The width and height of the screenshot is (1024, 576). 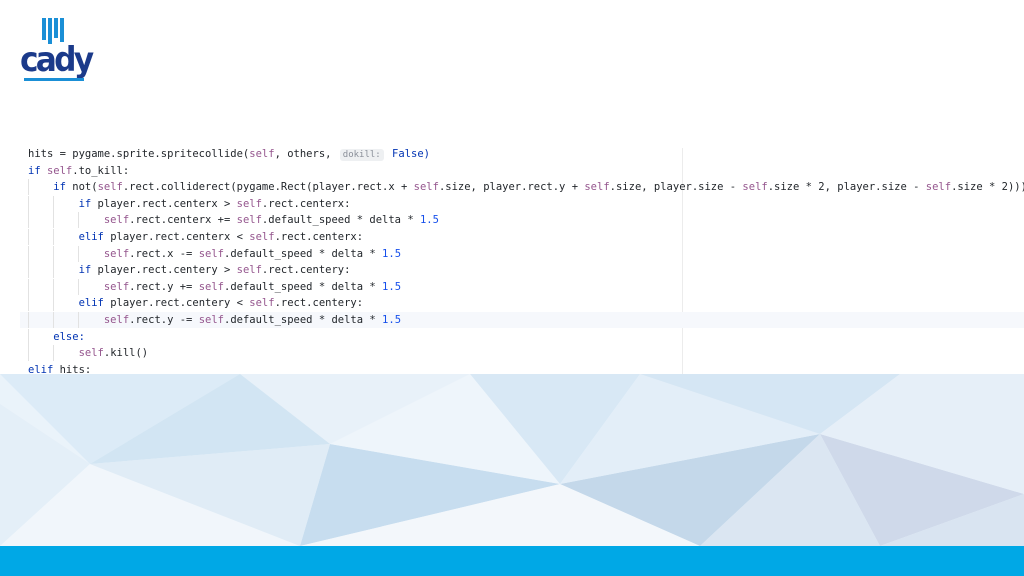 I want to click on code-token: player.rect.centerx >, so click(x=167, y=203).